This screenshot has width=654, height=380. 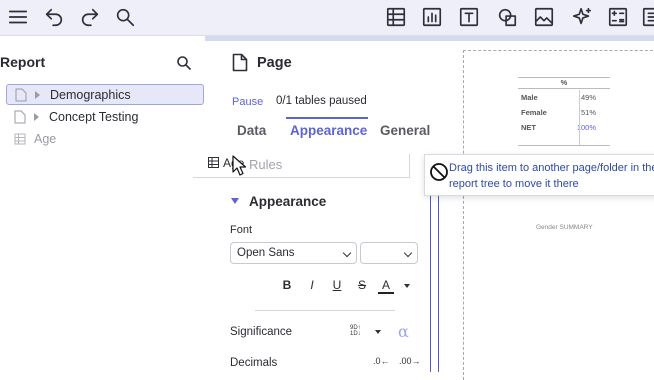 I want to click on menu-icon, so click(x=18, y=17).